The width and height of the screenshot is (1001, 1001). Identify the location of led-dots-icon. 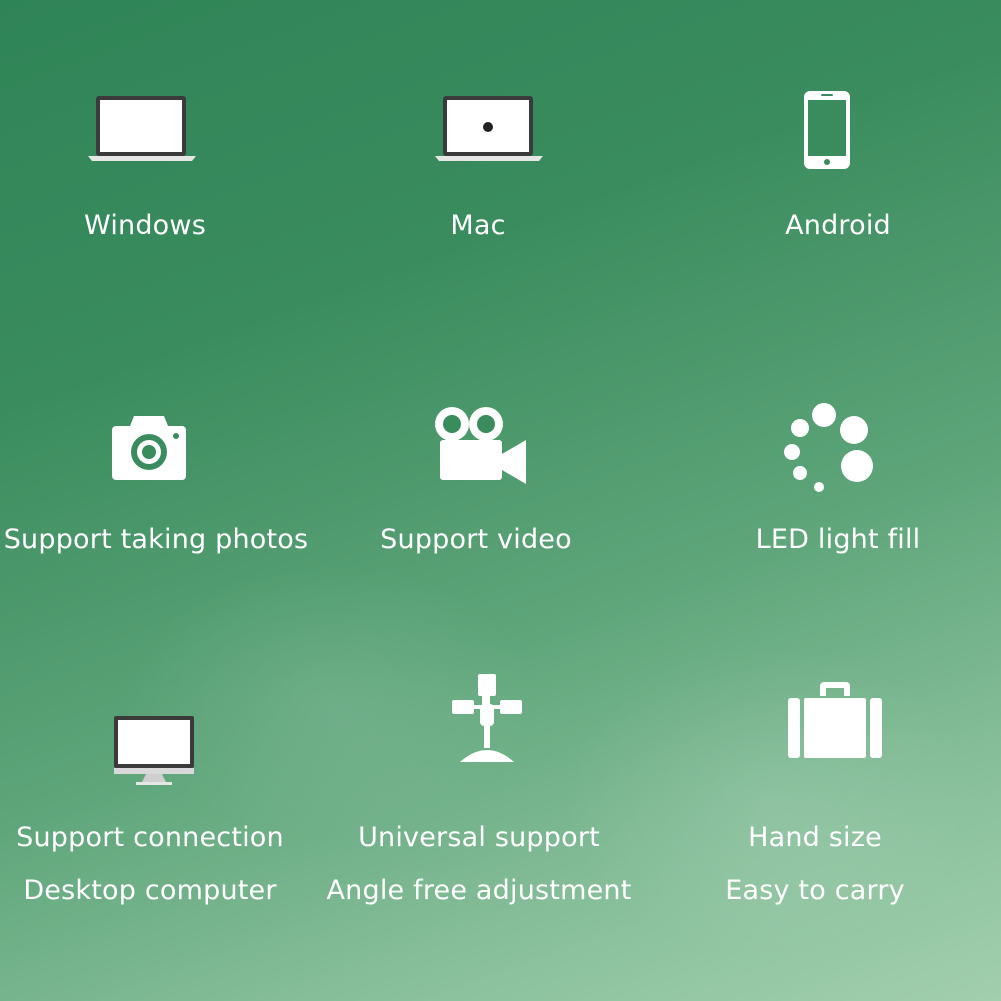
(829, 450).